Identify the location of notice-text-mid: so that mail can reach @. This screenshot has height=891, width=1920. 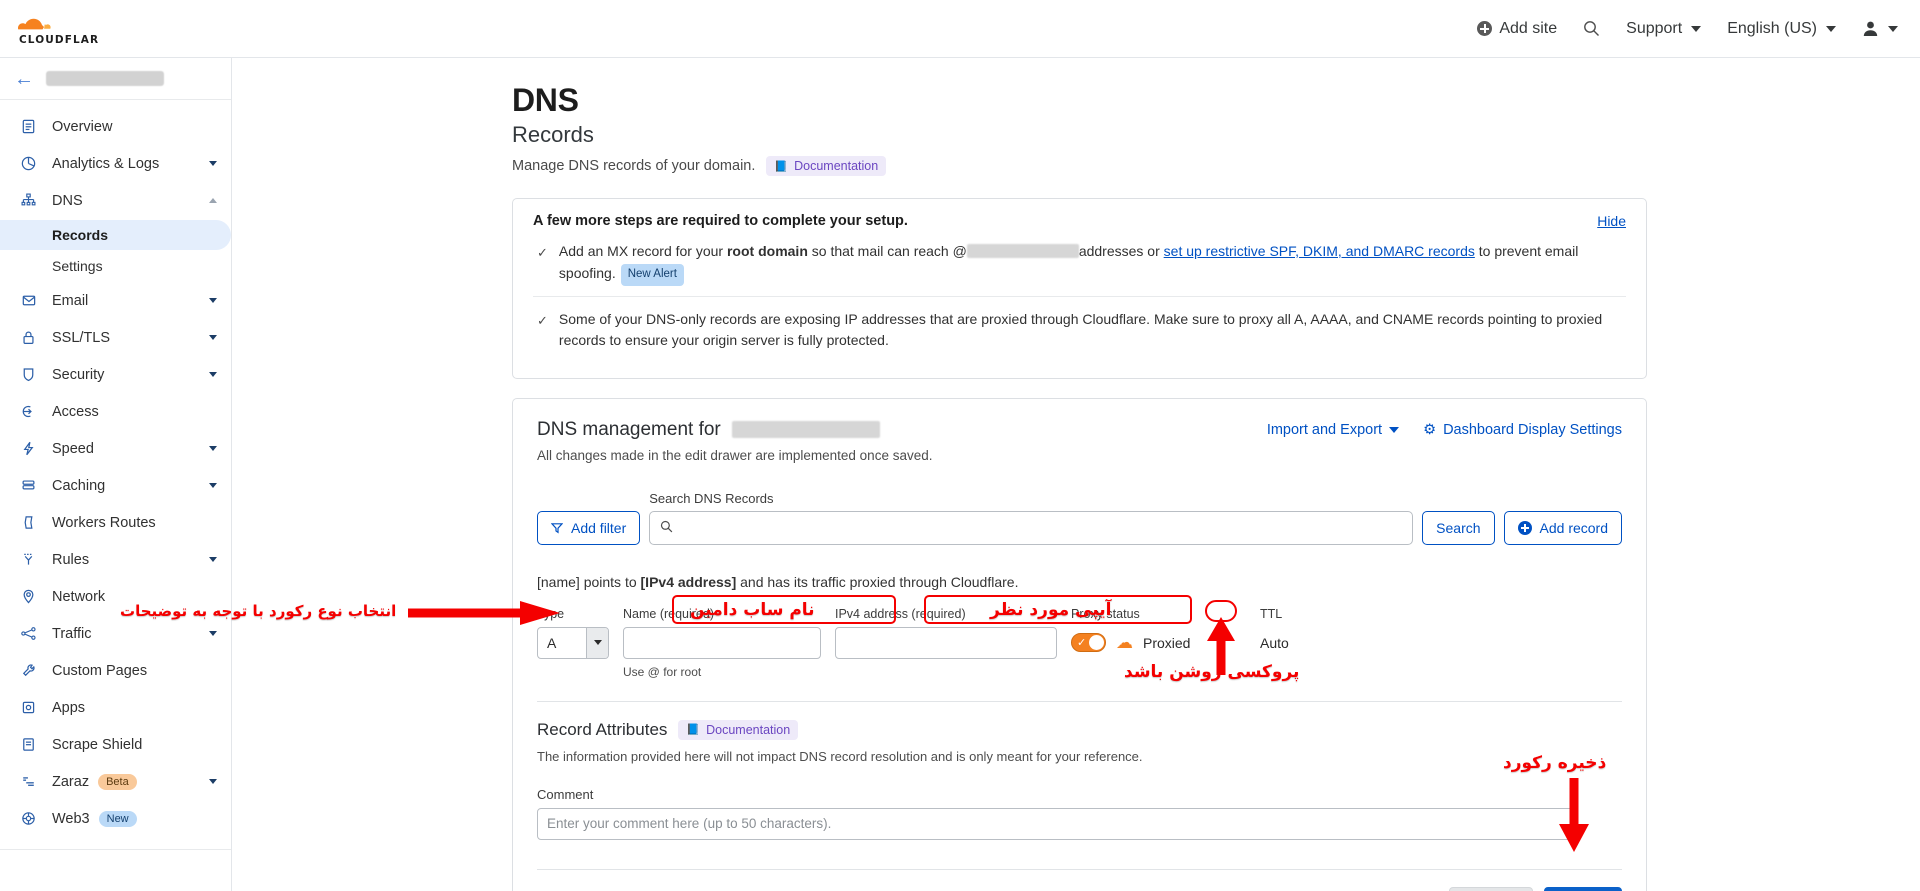
(887, 251).